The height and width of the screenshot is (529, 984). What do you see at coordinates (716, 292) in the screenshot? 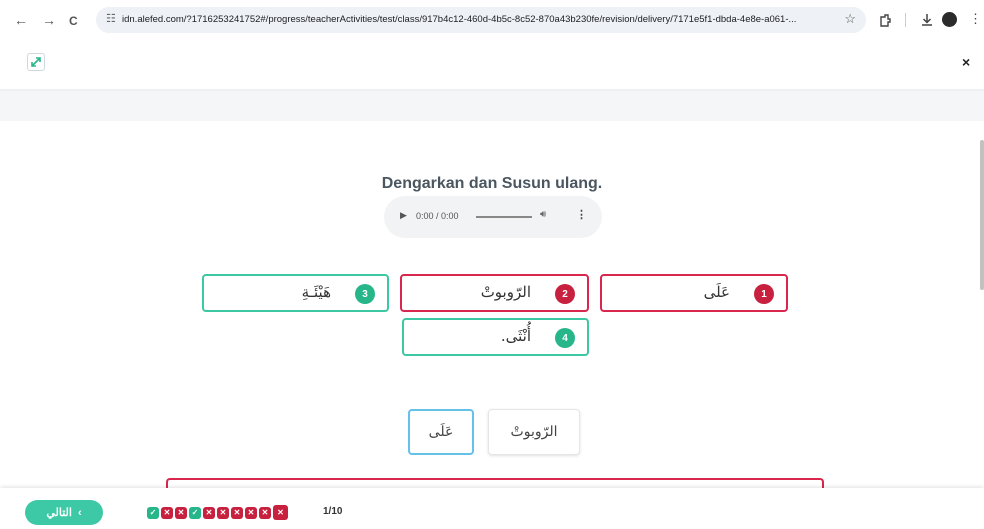
I see `answer-word: عَلَى` at bounding box center [716, 292].